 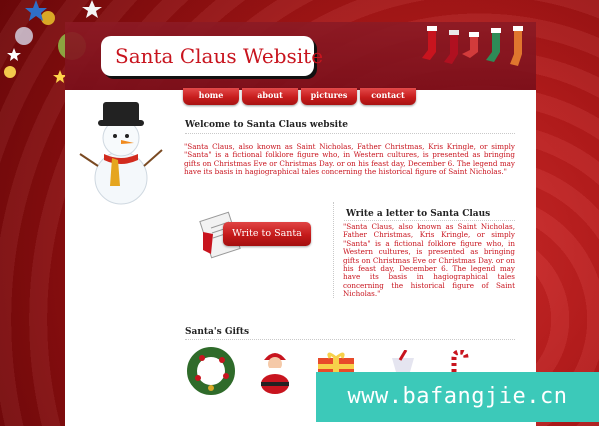 What do you see at coordinates (457, 397) in the screenshot?
I see `watermark-banner: www.bafangjie.cn` at bounding box center [457, 397].